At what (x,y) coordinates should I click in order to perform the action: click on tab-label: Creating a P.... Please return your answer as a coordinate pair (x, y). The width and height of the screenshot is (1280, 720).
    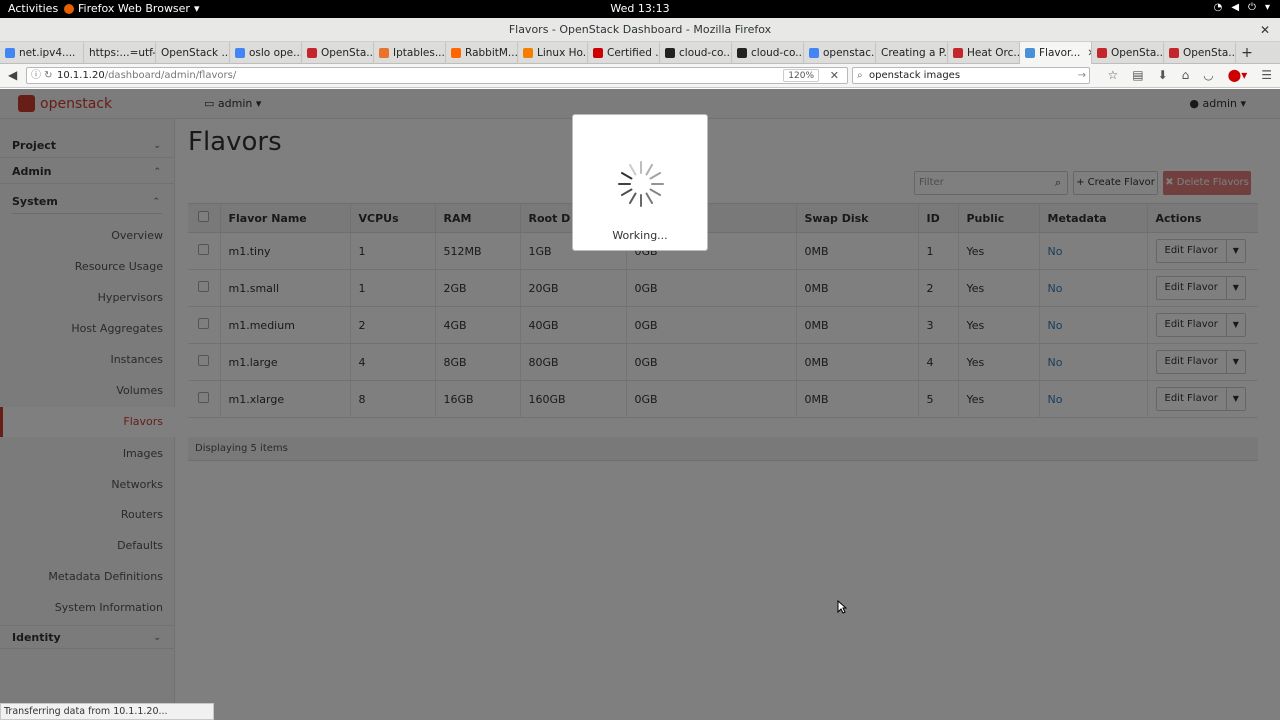
    Looking at the image, I should click on (914, 53).